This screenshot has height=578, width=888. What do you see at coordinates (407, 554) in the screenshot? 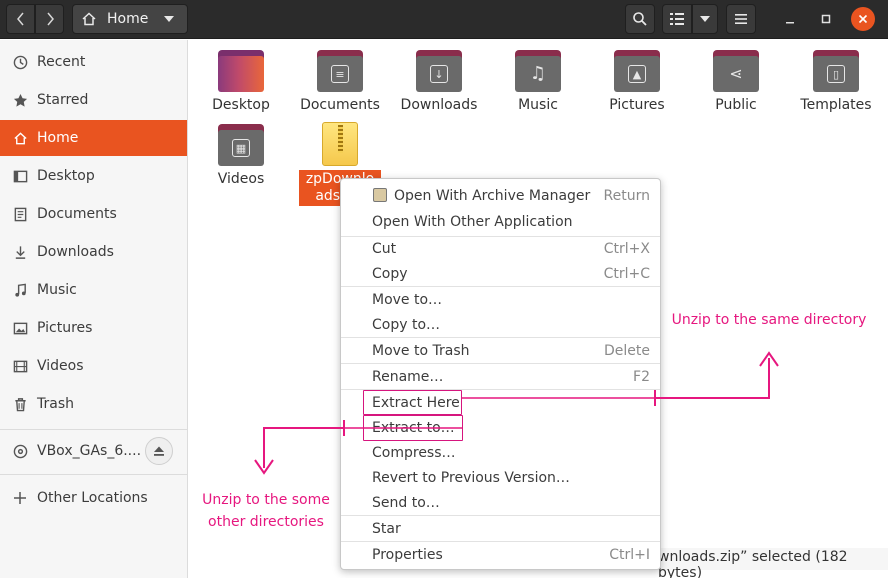
I see `menu-item-label: Properties` at bounding box center [407, 554].